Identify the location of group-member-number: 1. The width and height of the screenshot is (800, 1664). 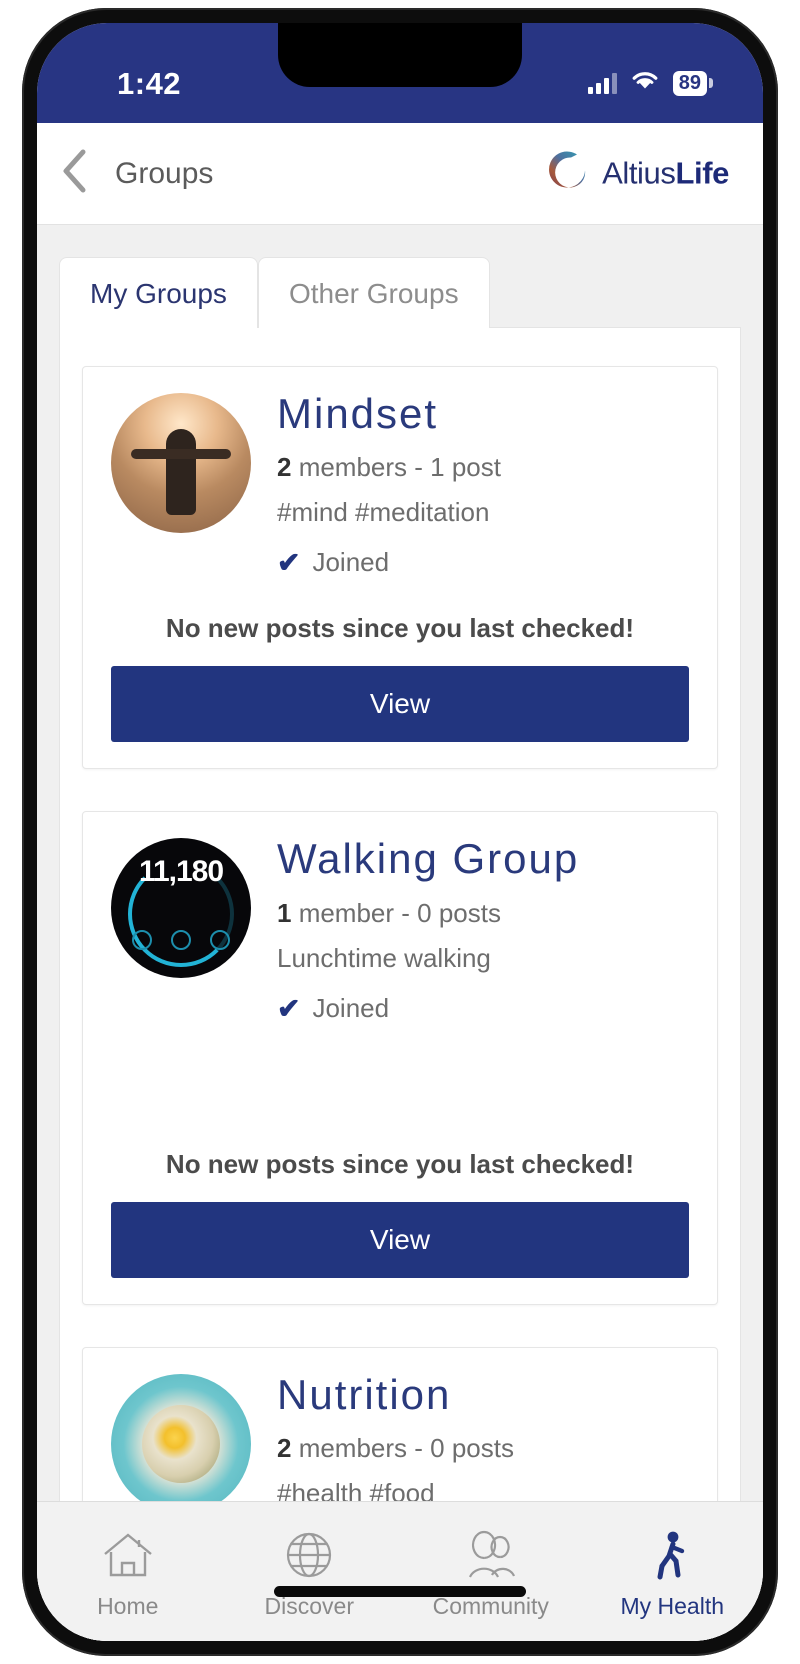
(284, 912).